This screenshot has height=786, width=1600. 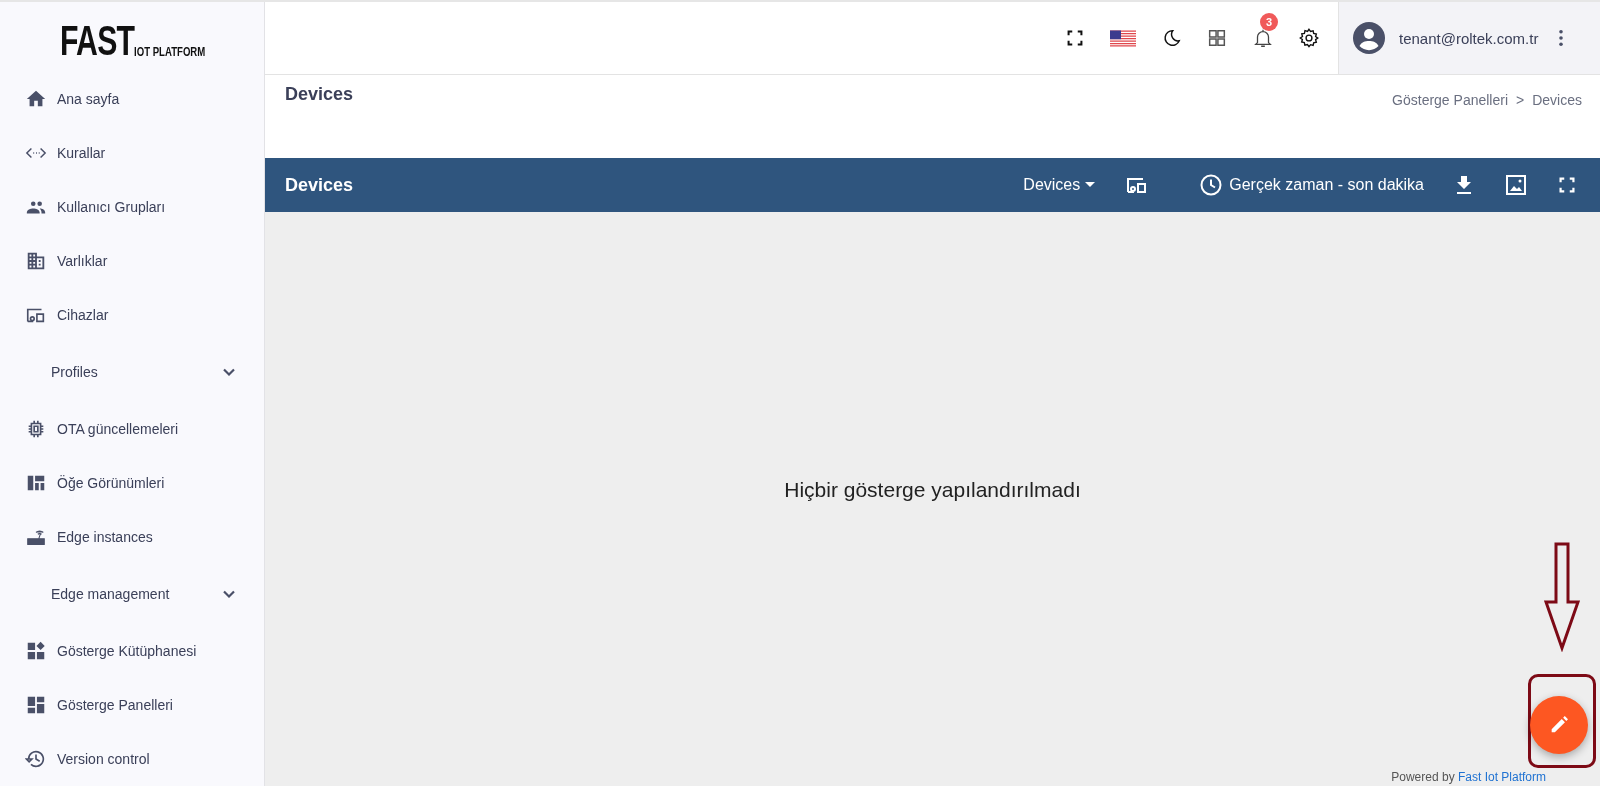 I want to click on bell-icon, so click(x=1263, y=38).